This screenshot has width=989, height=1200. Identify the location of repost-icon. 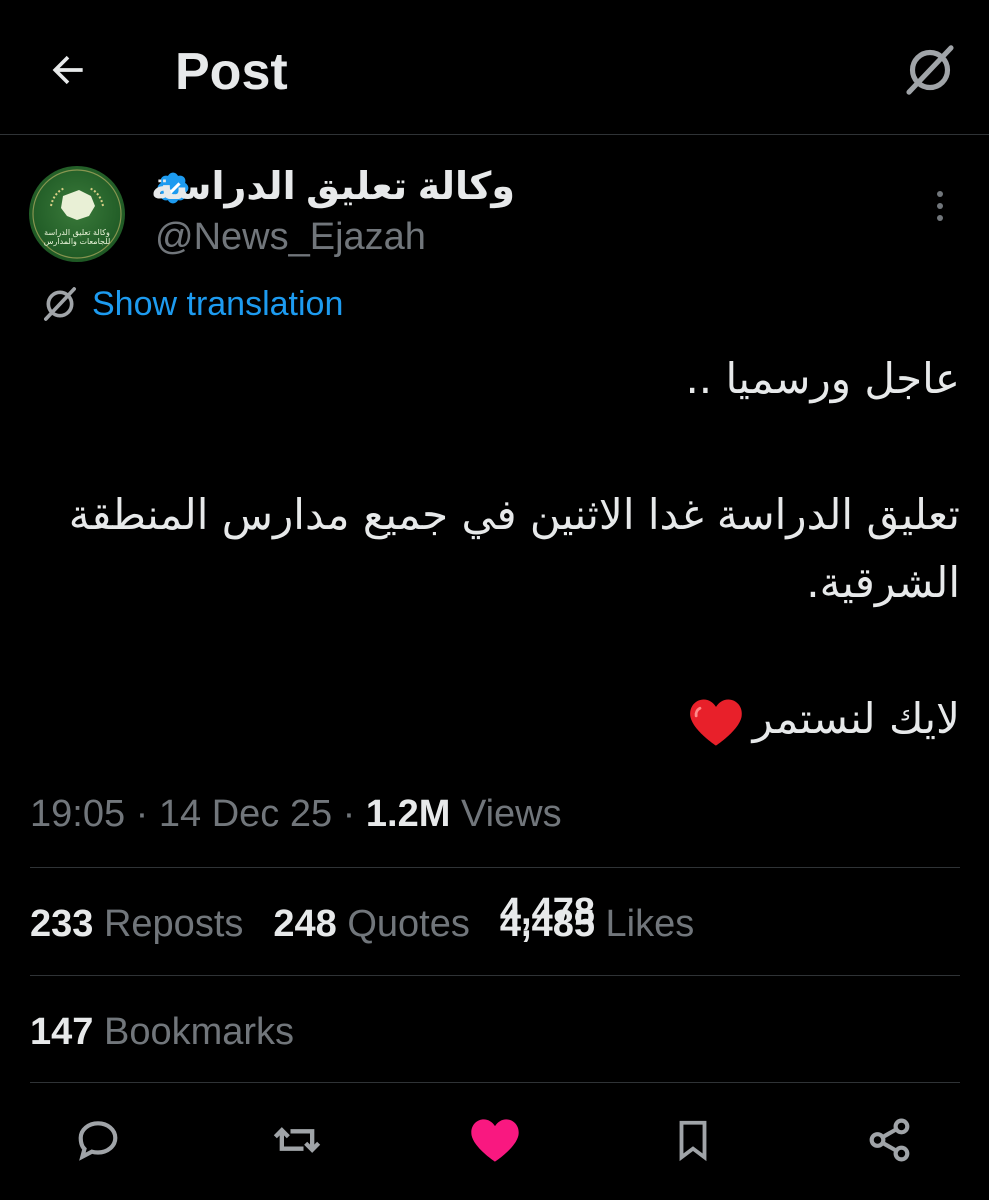
(297, 1140).